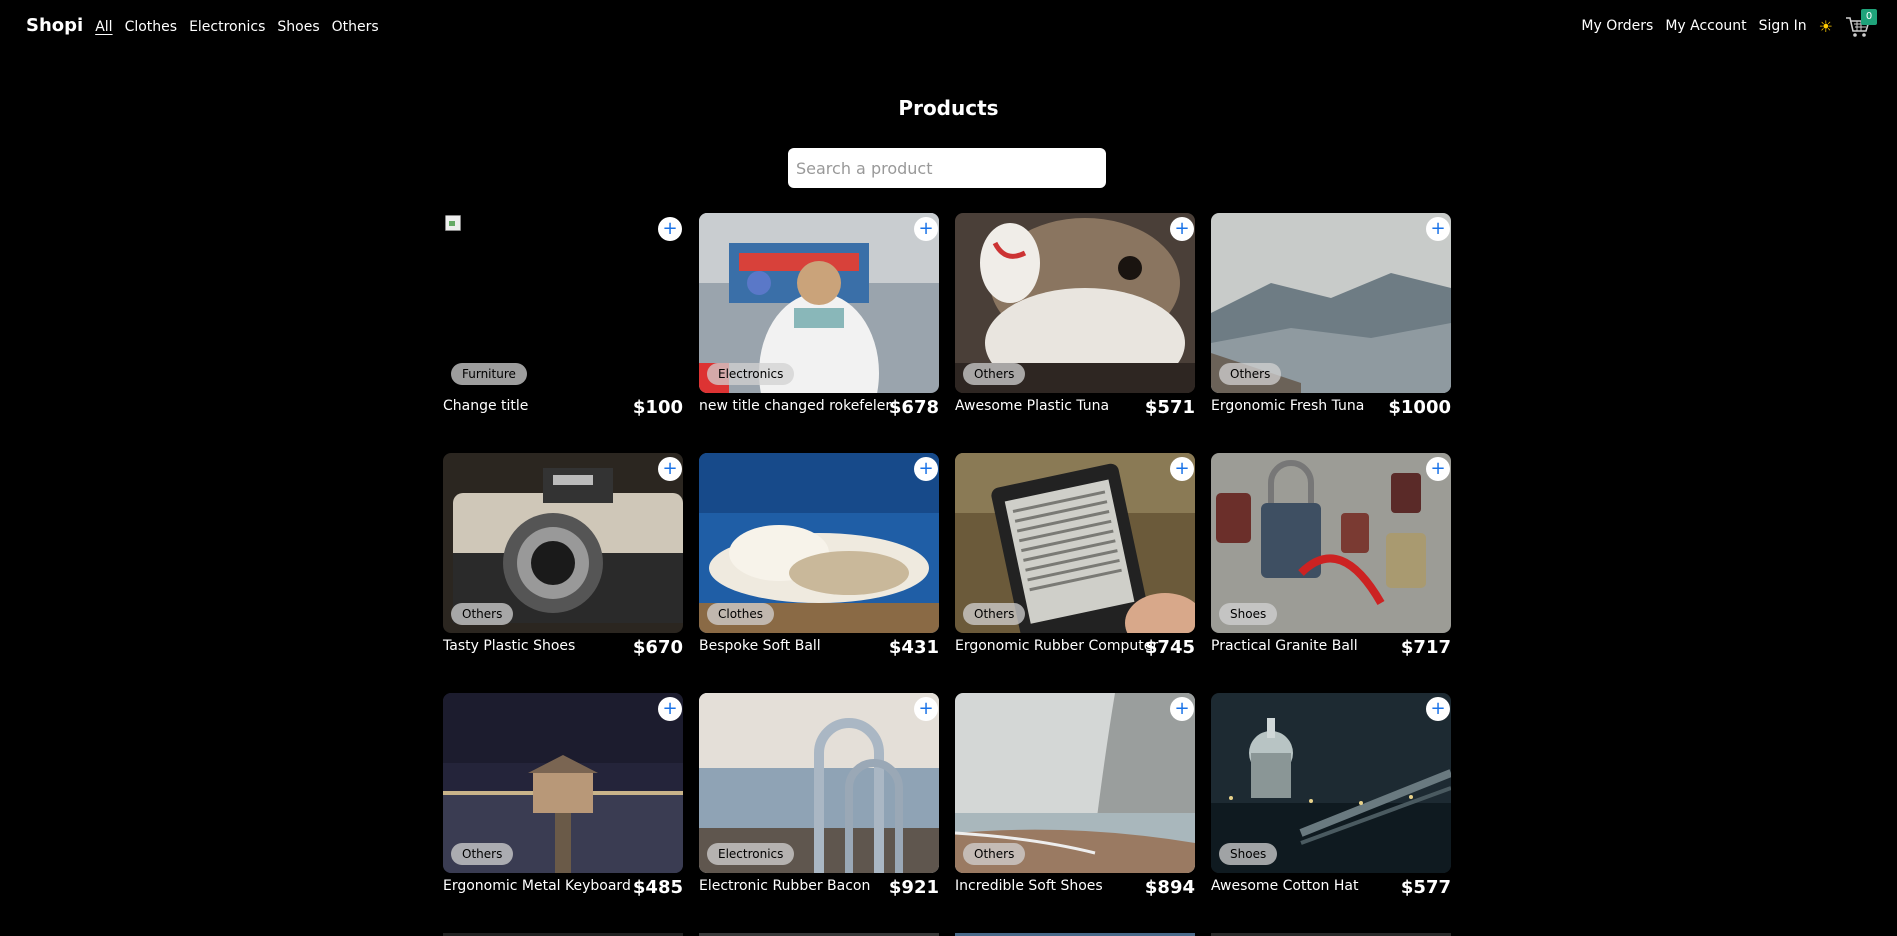  Describe the element at coordinates (1285, 886) in the screenshot. I see `product-title: Awesome Cotton Hat` at that location.